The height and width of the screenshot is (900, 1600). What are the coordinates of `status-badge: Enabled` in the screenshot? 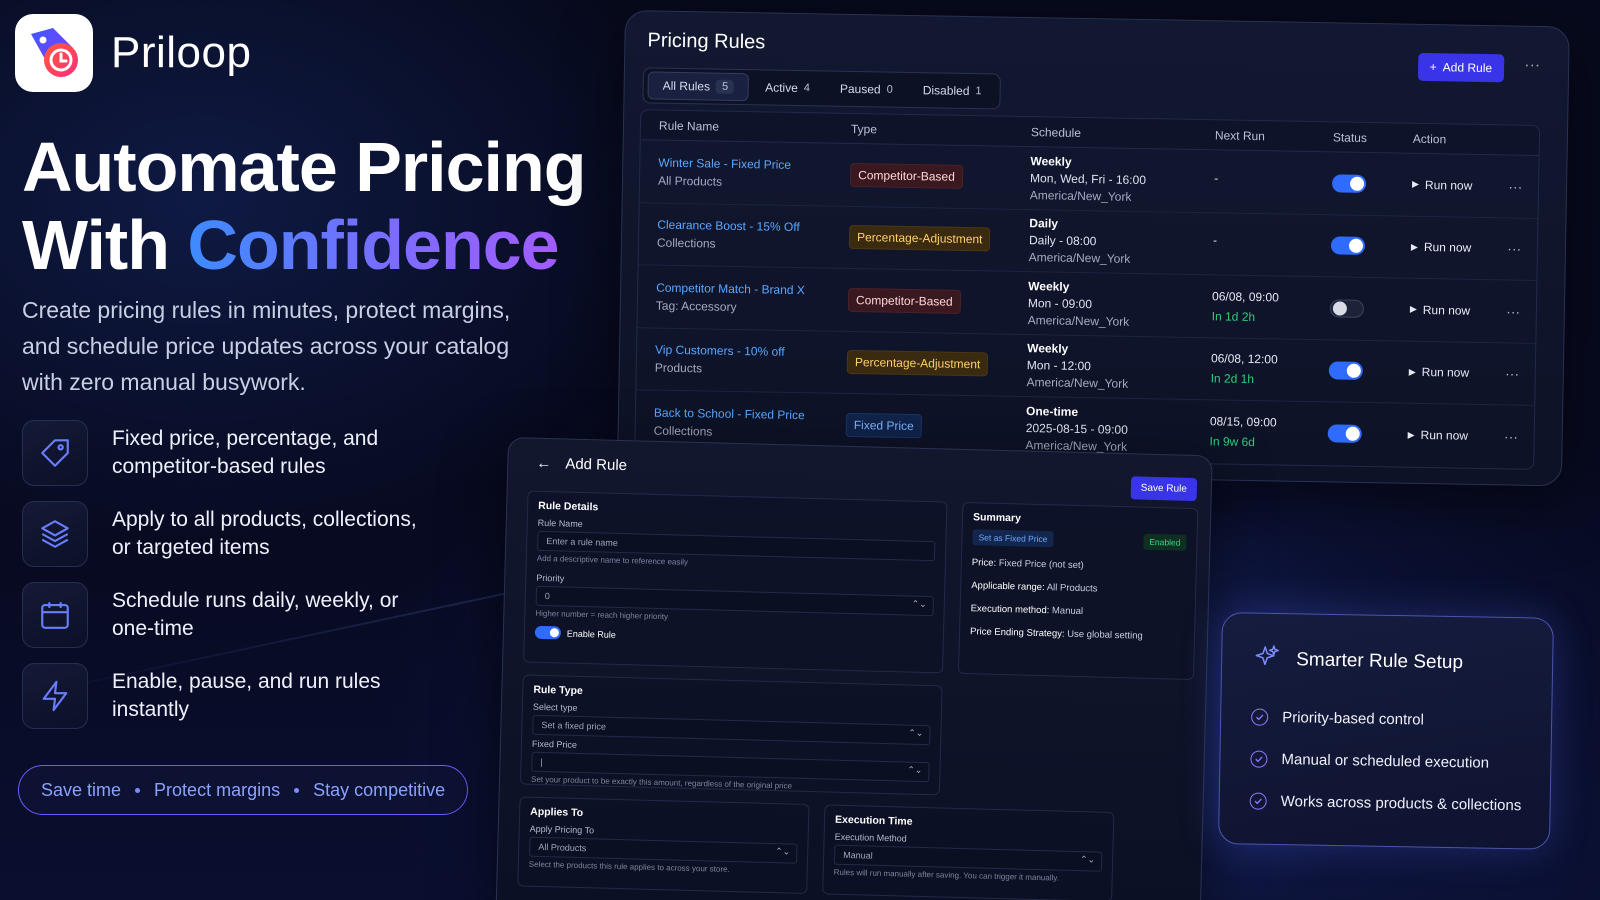 It's located at (1165, 542).